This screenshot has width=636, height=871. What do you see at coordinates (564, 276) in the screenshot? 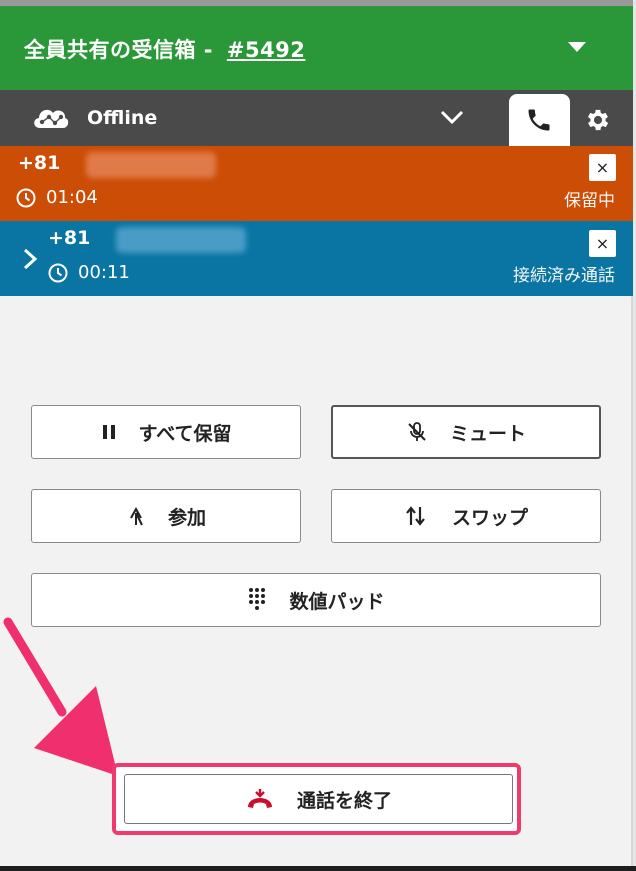
I see `call-state: 接続済み通話` at bounding box center [564, 276].